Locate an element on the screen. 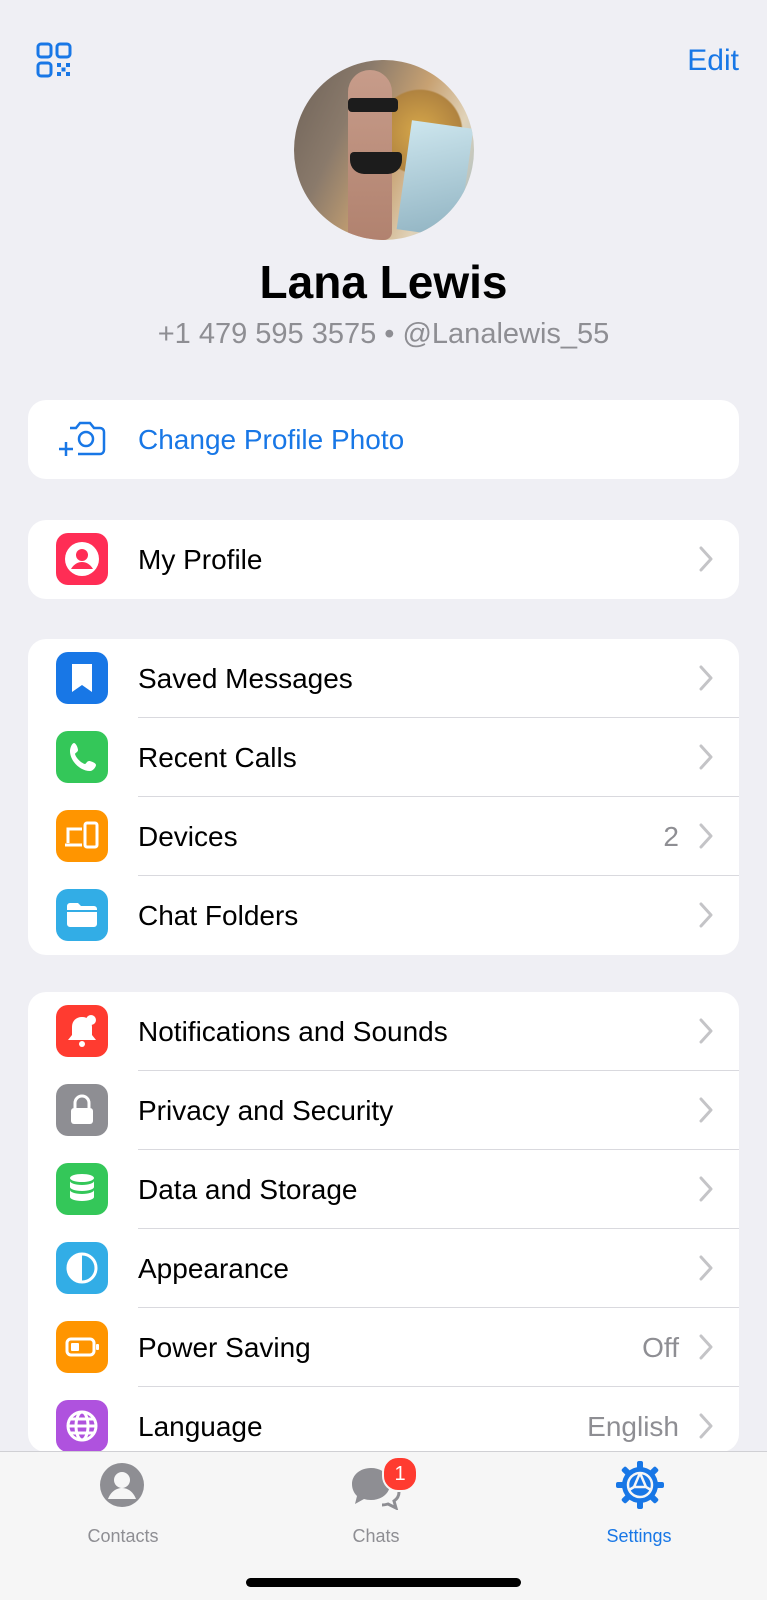  tab-chats-label: Chats is located at coordinates (376, 1536).